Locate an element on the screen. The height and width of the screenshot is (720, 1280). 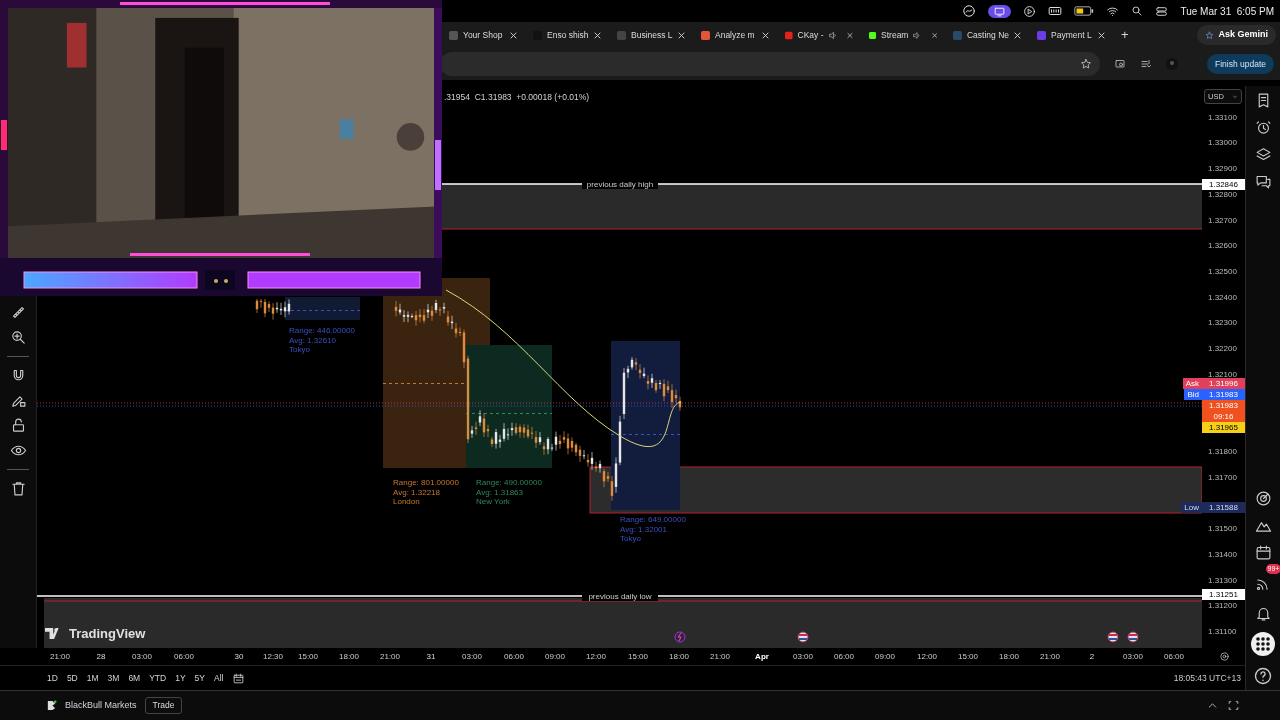
control-center-icon is located at coordinates (1162, 11).